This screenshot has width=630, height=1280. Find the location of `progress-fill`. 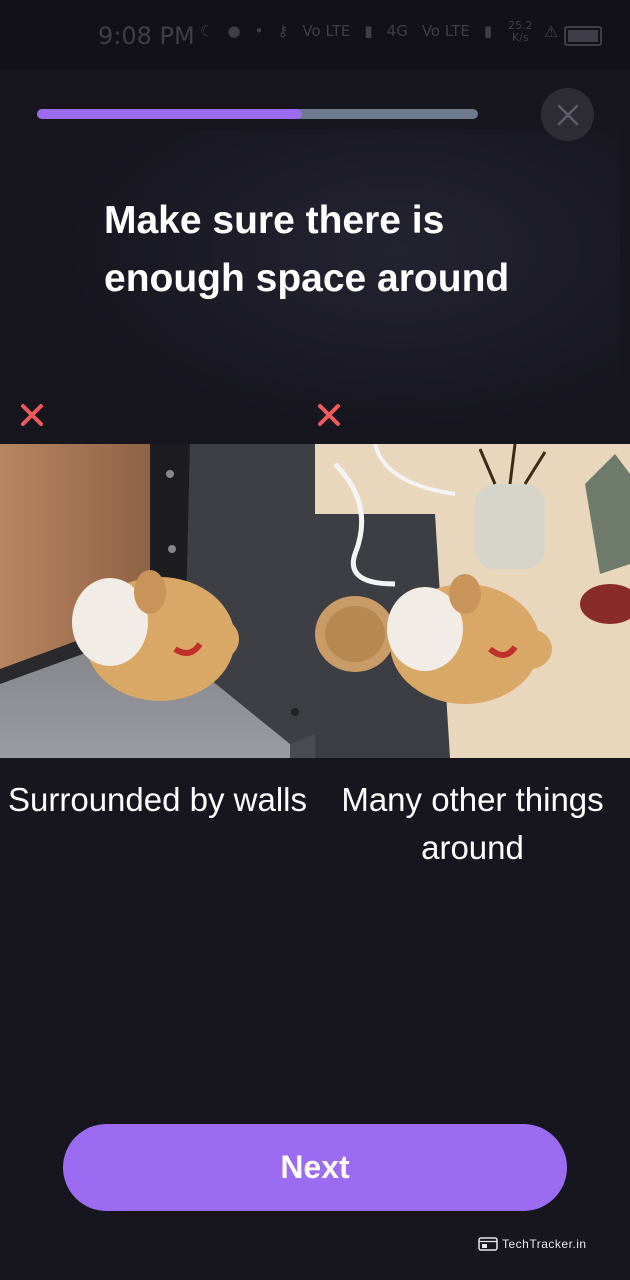

progress-fill is located at coordinates (169, 114).